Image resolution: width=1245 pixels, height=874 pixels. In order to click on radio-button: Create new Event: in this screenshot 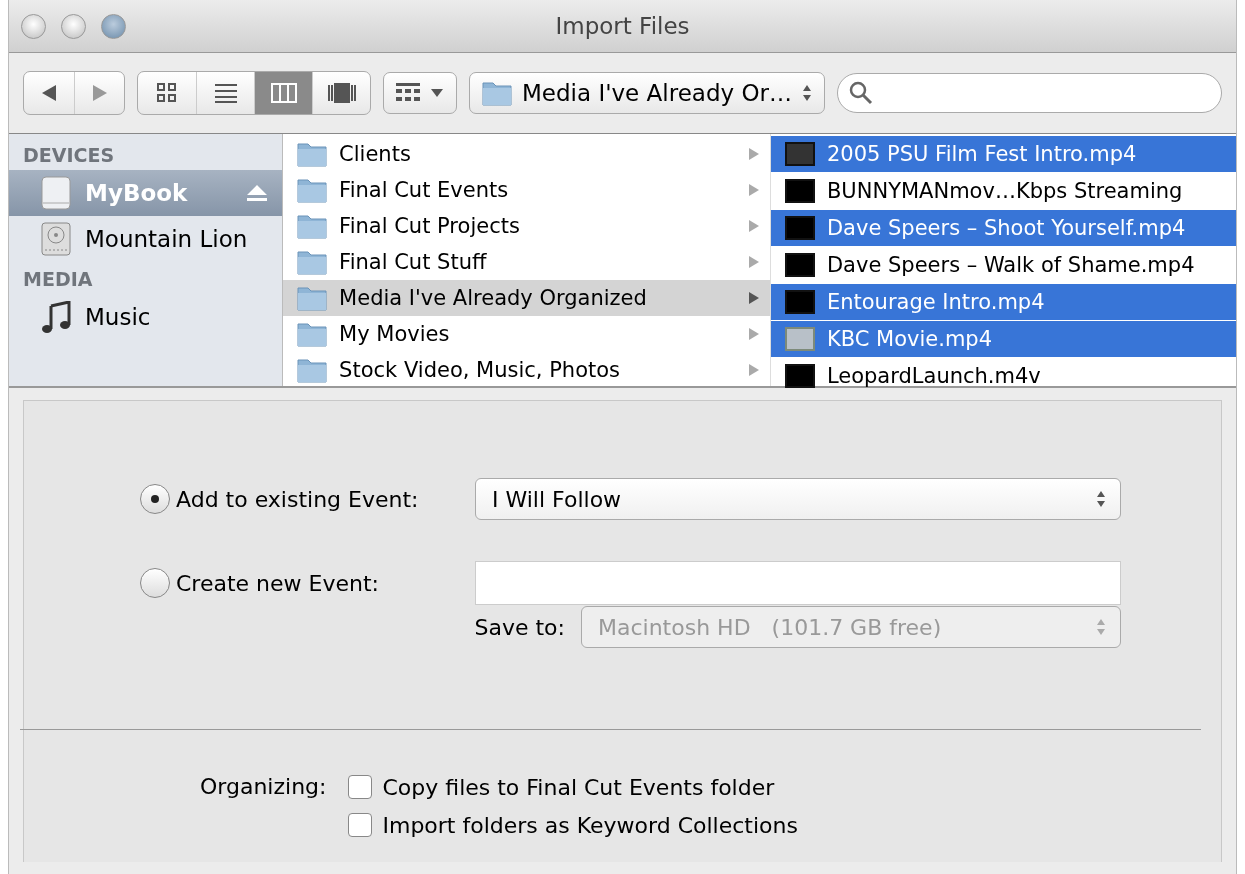, I will do `click(307, 583)`.